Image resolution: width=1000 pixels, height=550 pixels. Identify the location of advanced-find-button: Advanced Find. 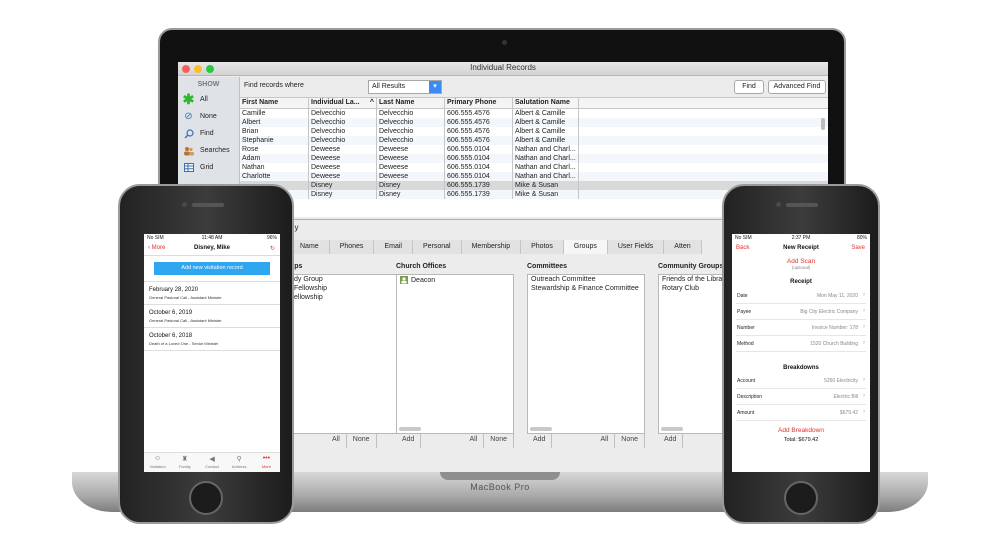
(797, 87).